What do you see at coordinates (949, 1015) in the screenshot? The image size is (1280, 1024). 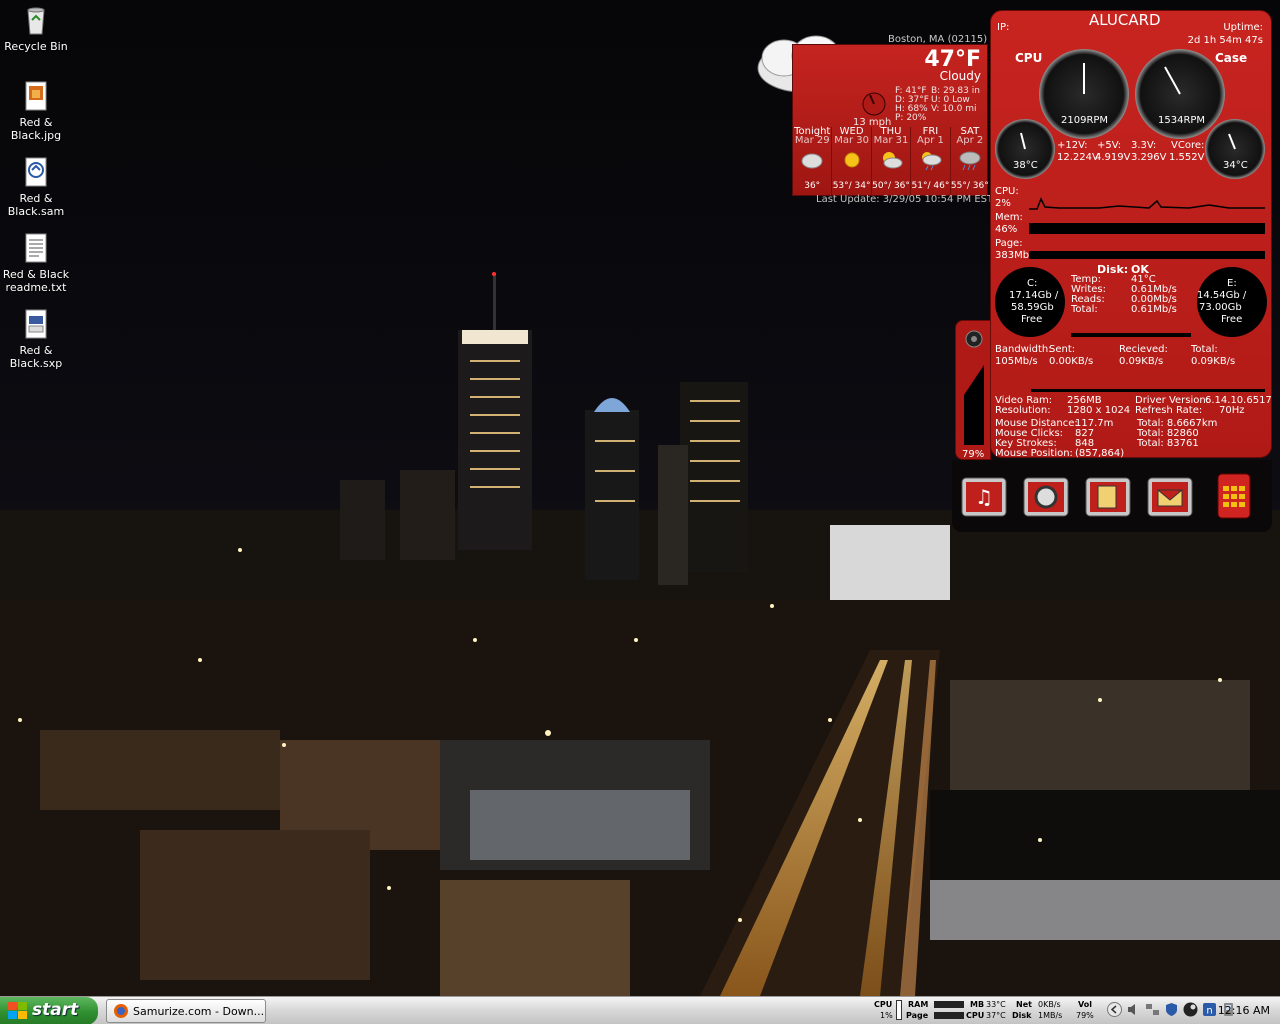 I see `tray-page-bar` at bounding box center [949, 1015].